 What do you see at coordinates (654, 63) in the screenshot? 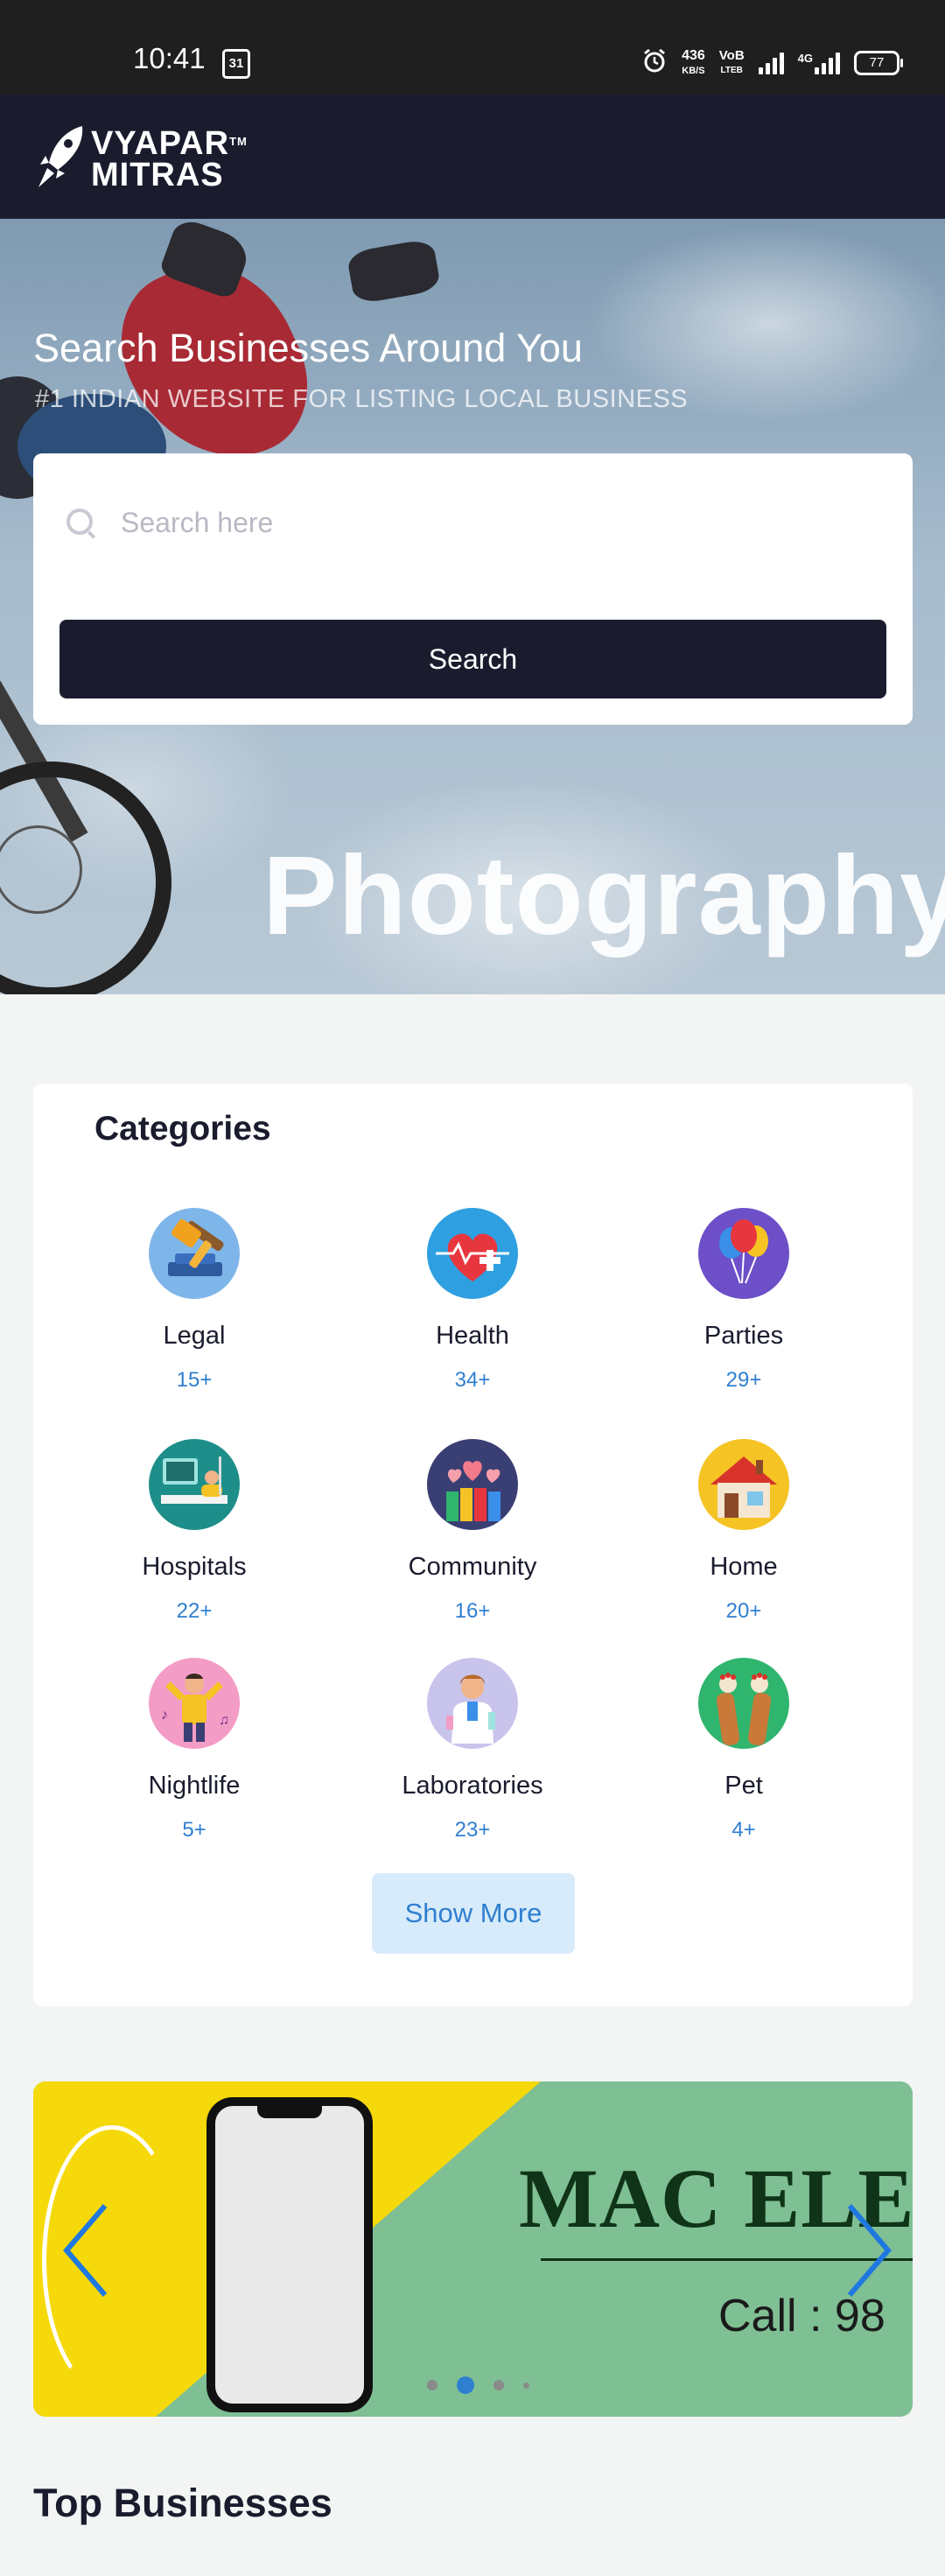
I see `alarm-icon` at bounding box center [654, 63].